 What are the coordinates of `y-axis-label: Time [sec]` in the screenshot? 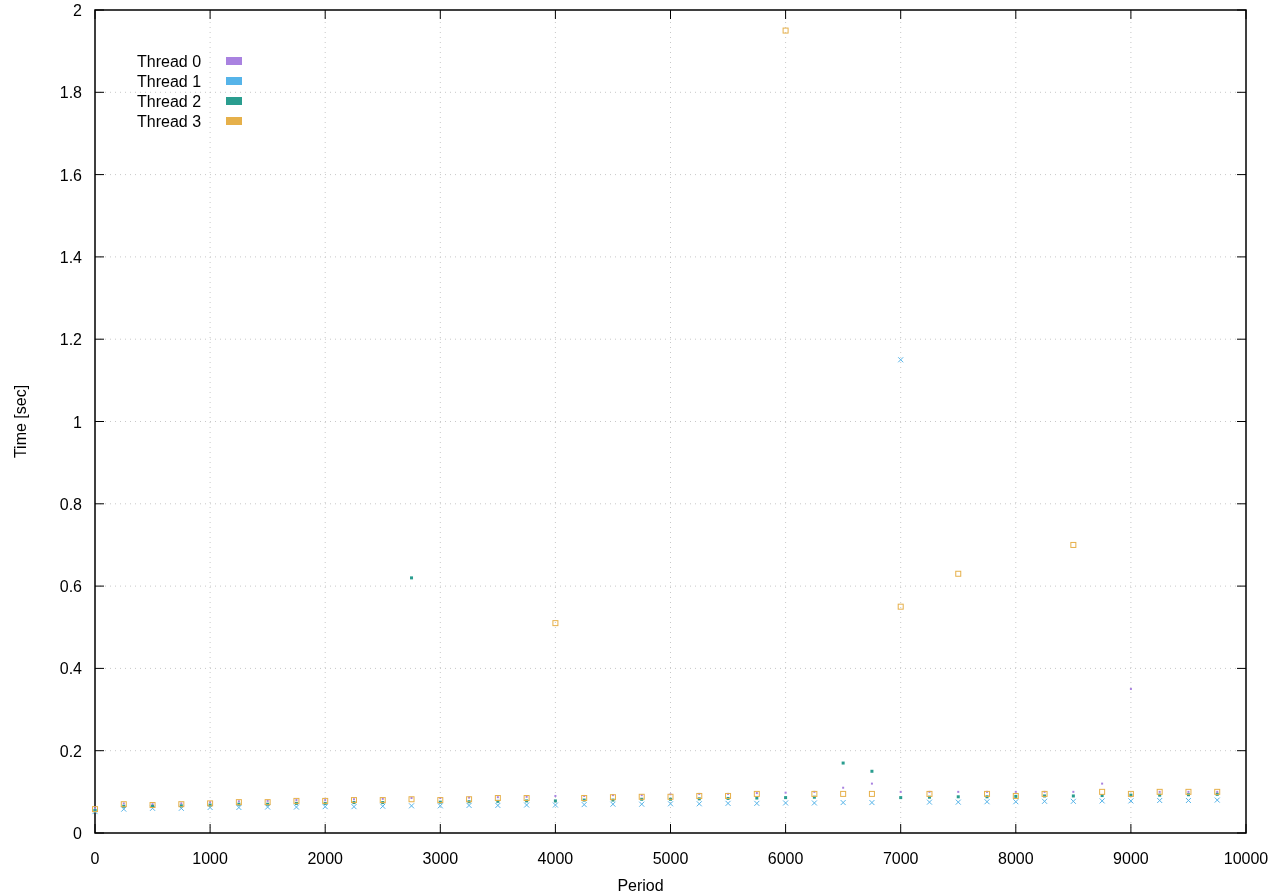 It's located at (20, 421).